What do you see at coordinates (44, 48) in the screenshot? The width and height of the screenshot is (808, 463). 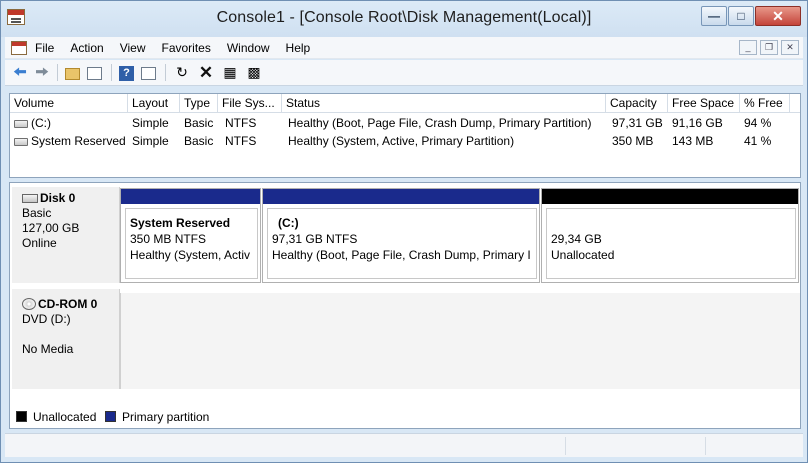 I see `menu-file: File` at bounding box center [44, 48].